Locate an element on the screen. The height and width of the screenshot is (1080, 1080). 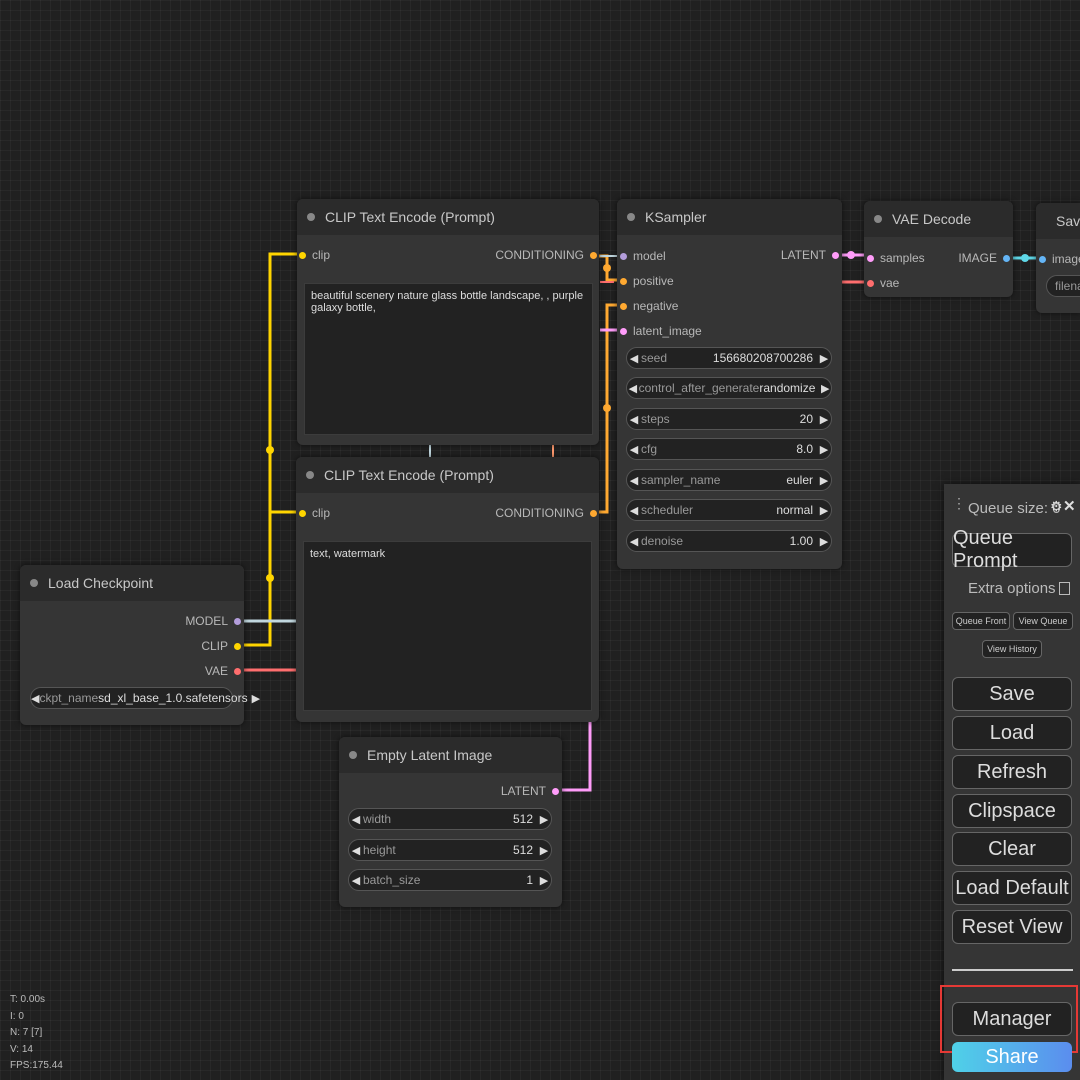
output-slot-clip: CLIP is located at coordinates (221, 646).